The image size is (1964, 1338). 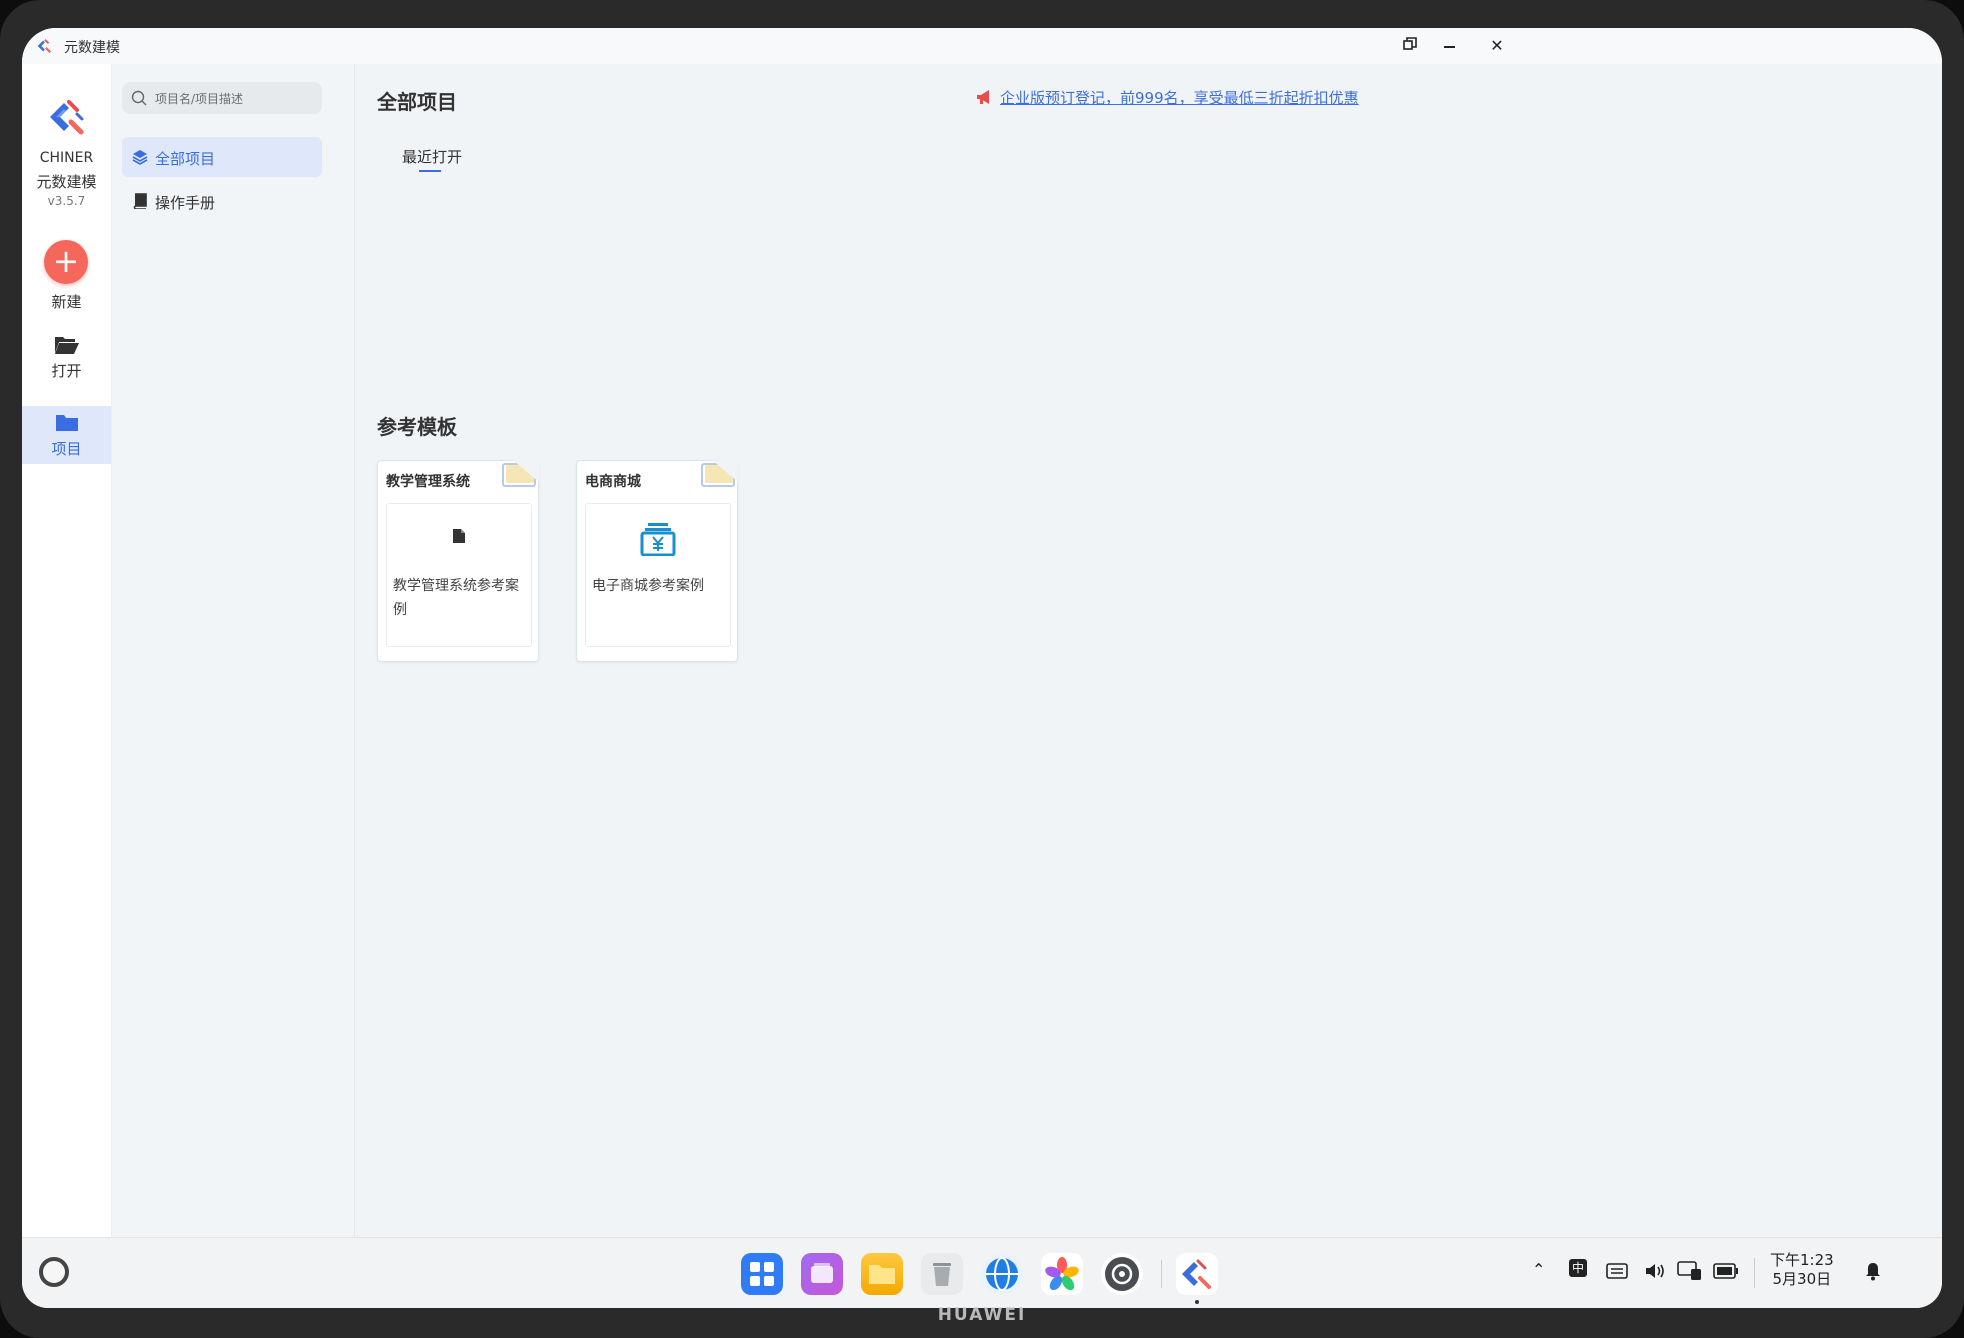 I want to click on brand-name: CHINER, so click(x=66, y=158).